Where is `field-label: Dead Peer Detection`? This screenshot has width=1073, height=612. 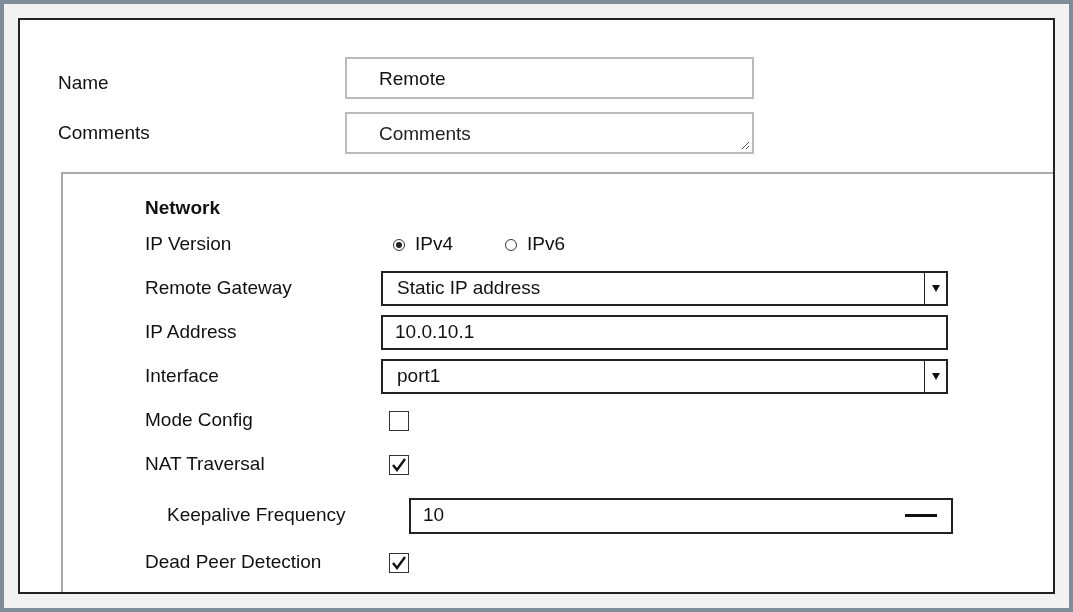
field-label: Dead Peer Detection is located at coordinates (234, 562).